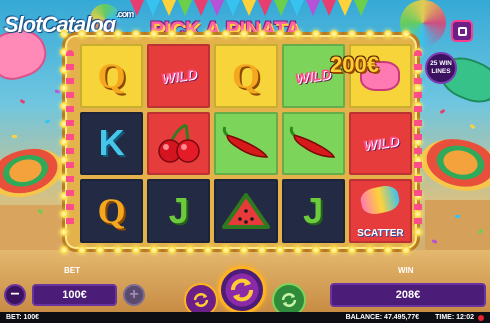  What do you see at coordinates (380, 233) in the screenshot?
I see `symbol-scatter: SCATTER` at bounding box center [380, 233].